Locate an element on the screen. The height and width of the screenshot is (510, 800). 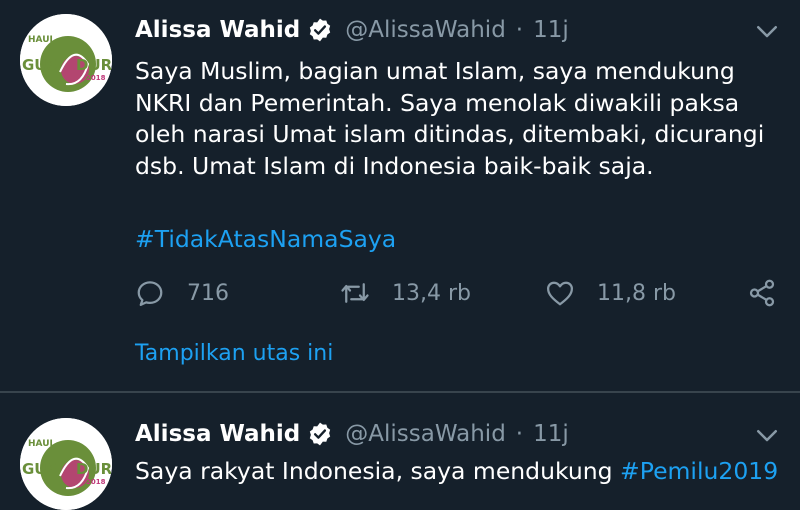
retweet-icon is located at coordinates (355, 293).